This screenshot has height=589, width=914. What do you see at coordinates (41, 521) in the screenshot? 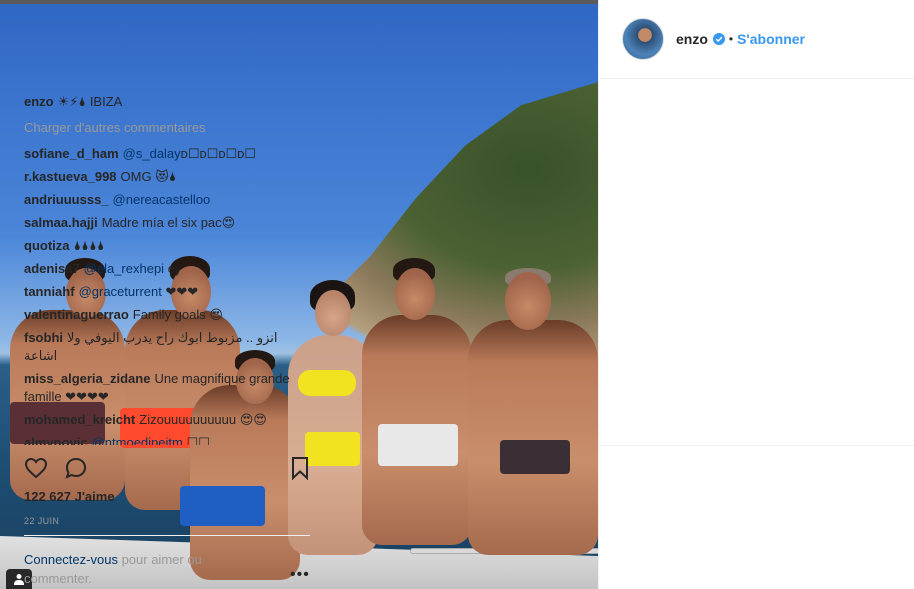
I see `post-date: 22 JUIN` at bounding box center [41, 521].